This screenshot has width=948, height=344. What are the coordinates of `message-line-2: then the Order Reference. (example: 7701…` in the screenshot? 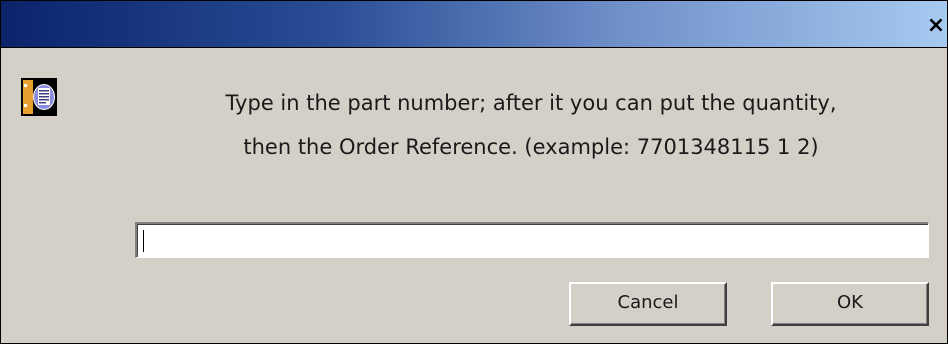 It's located at (531, 147).